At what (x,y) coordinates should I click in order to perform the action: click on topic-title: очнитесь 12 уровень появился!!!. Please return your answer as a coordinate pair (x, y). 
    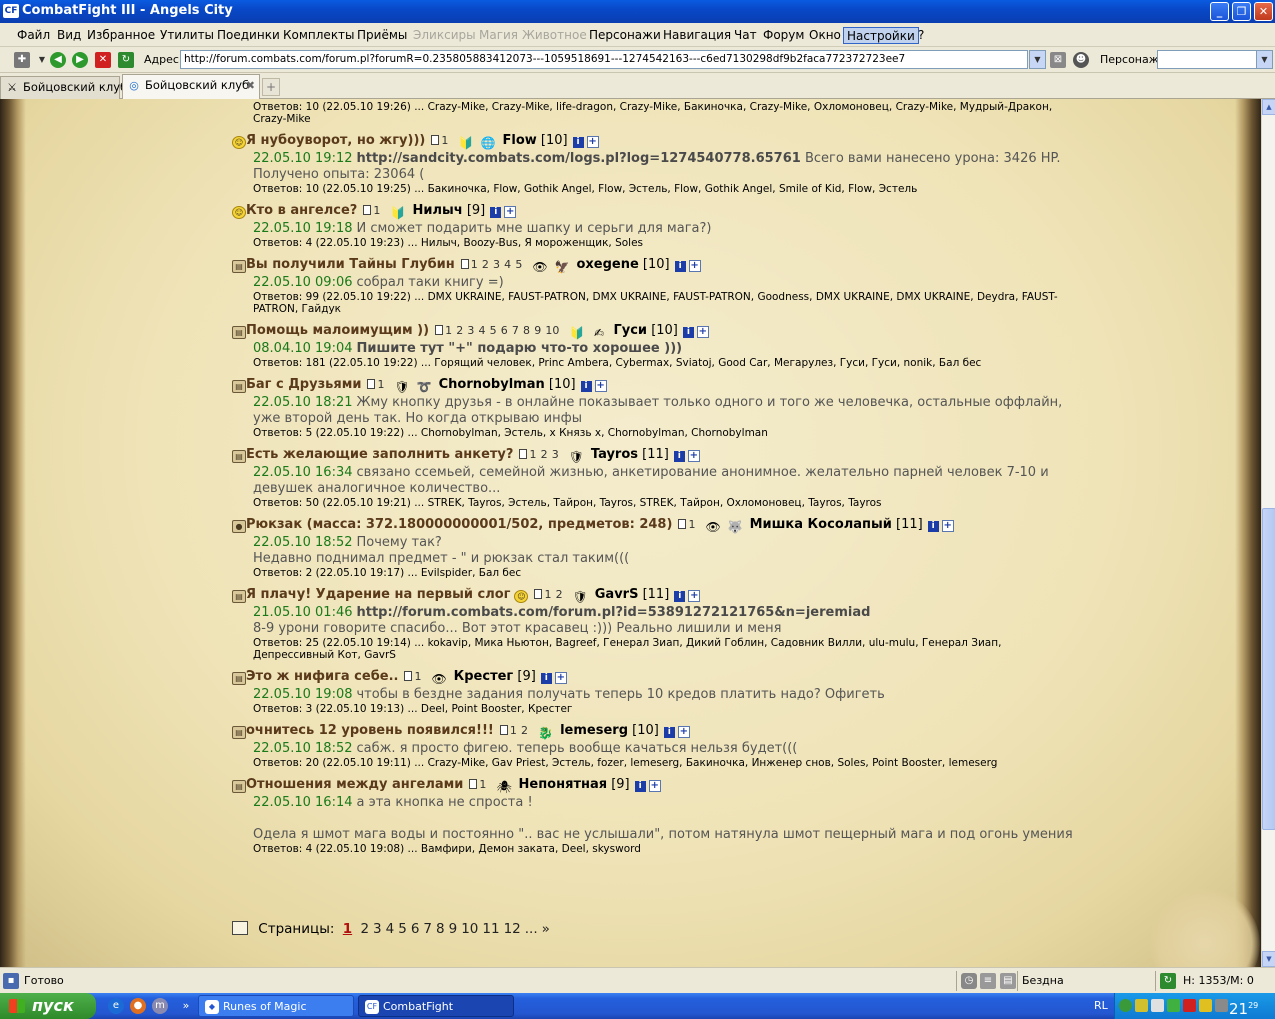
    Looking at the image, I should click on (370, 730).